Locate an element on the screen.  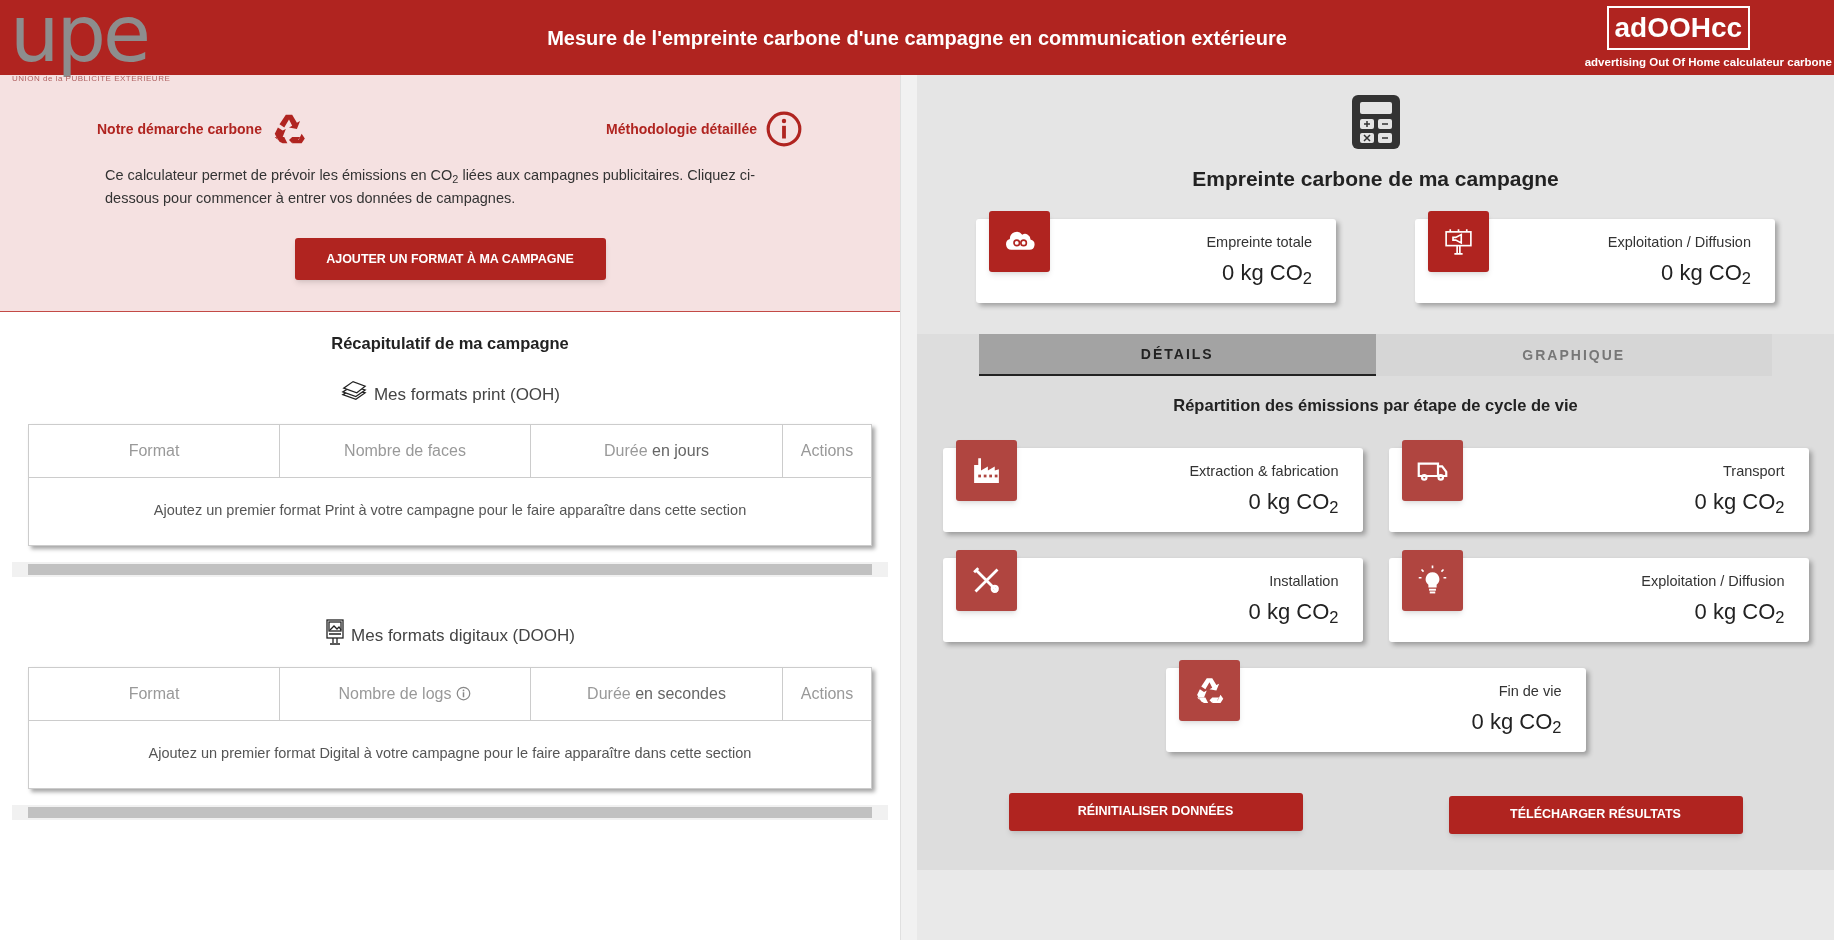
card-label: Transport is located at coordinates (1754, 472).